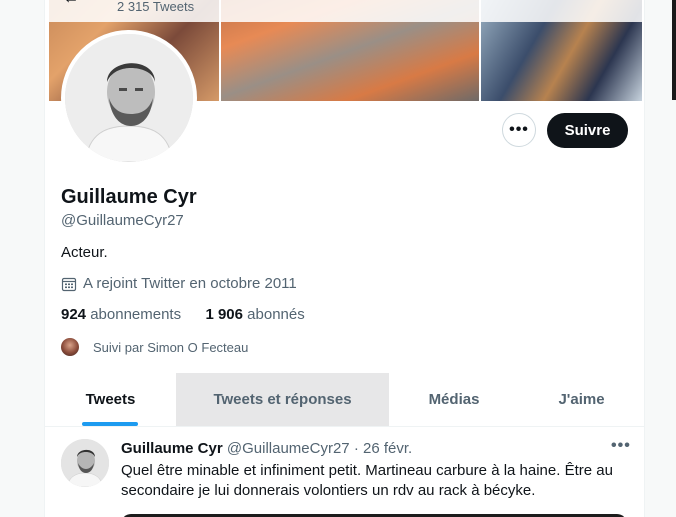 The width and height of the screenshot is (676, 517). I want to click on following-label: abonnements, so click(136, 314).